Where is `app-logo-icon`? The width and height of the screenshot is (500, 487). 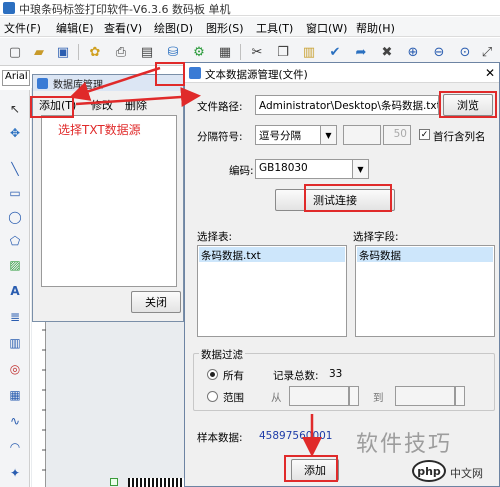
app-logo-icon is located at coordinates (9, 8).